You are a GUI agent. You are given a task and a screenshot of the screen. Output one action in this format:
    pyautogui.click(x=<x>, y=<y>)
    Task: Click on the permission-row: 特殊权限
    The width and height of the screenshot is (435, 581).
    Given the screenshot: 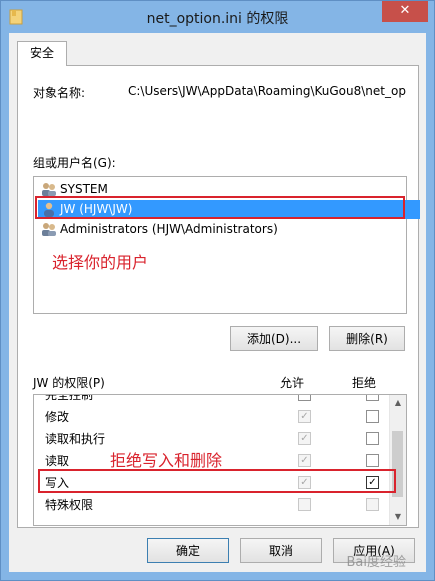 What is the action you would take?
    pyautogui.click(x=212, y=504)
    